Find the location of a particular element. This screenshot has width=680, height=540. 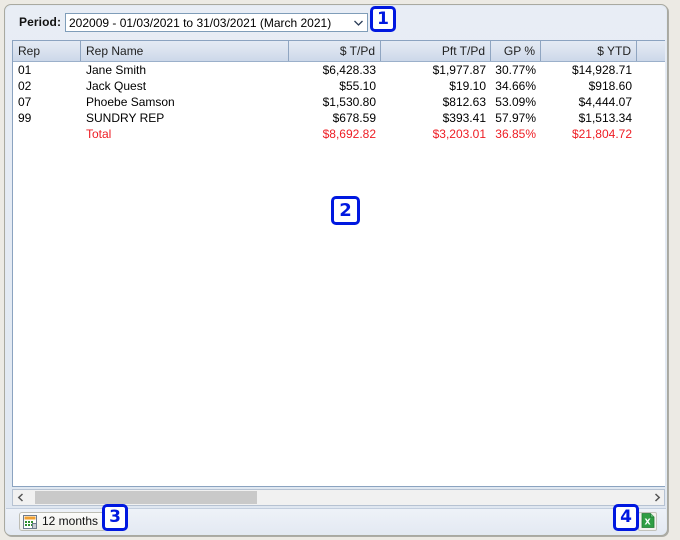

cell-pft_t_pd: $19.10 is located at coordinates (467, 86).